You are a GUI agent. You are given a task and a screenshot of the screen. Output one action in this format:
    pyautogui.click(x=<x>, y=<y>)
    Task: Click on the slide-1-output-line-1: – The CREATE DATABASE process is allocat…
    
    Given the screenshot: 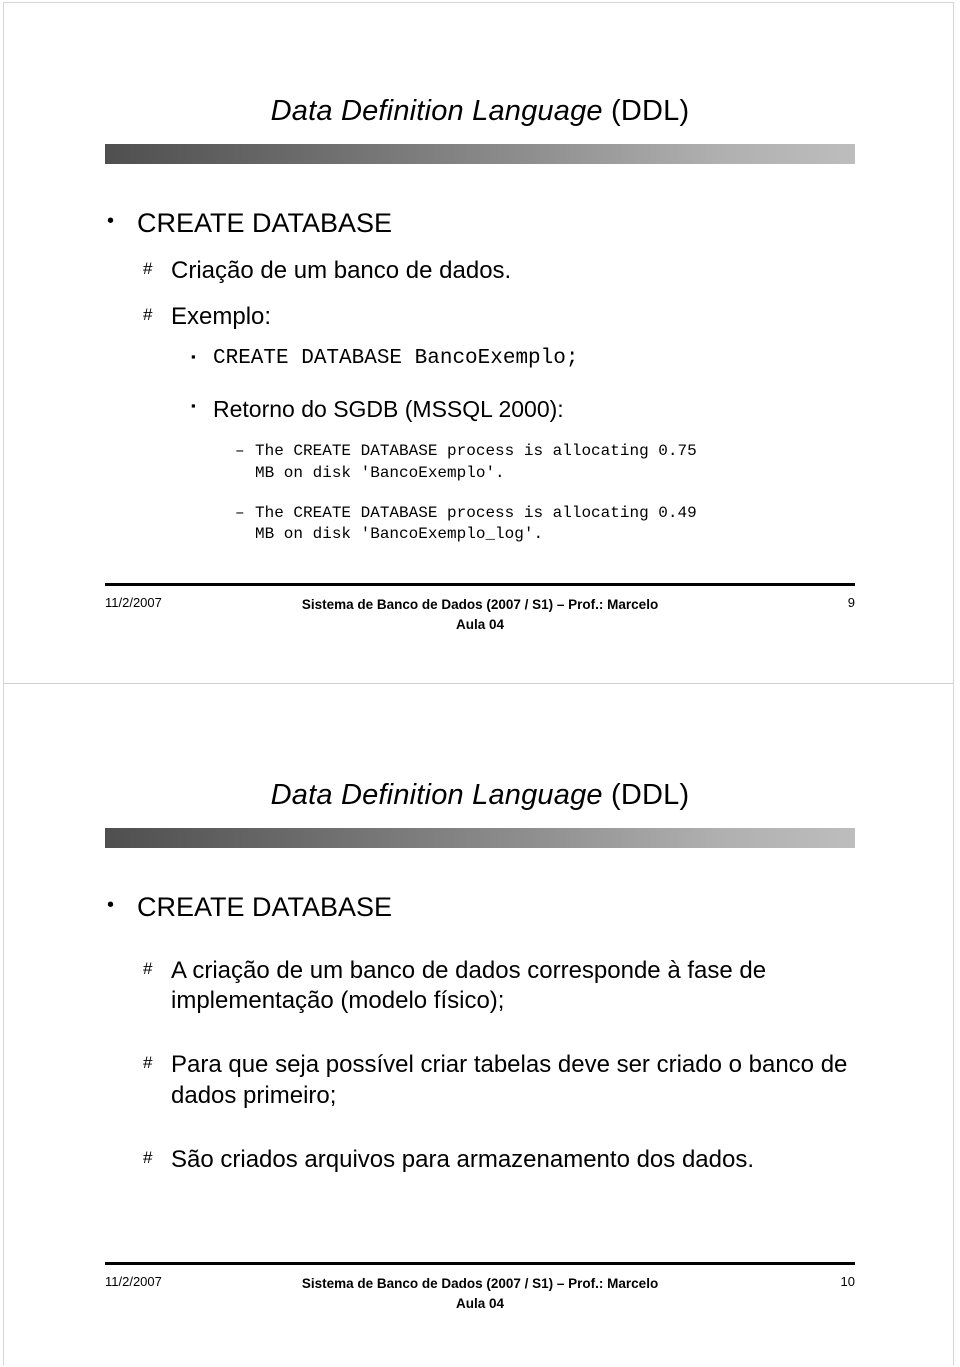 What is the action you would take?
    pyautogui.click(x=480, y=462)
    